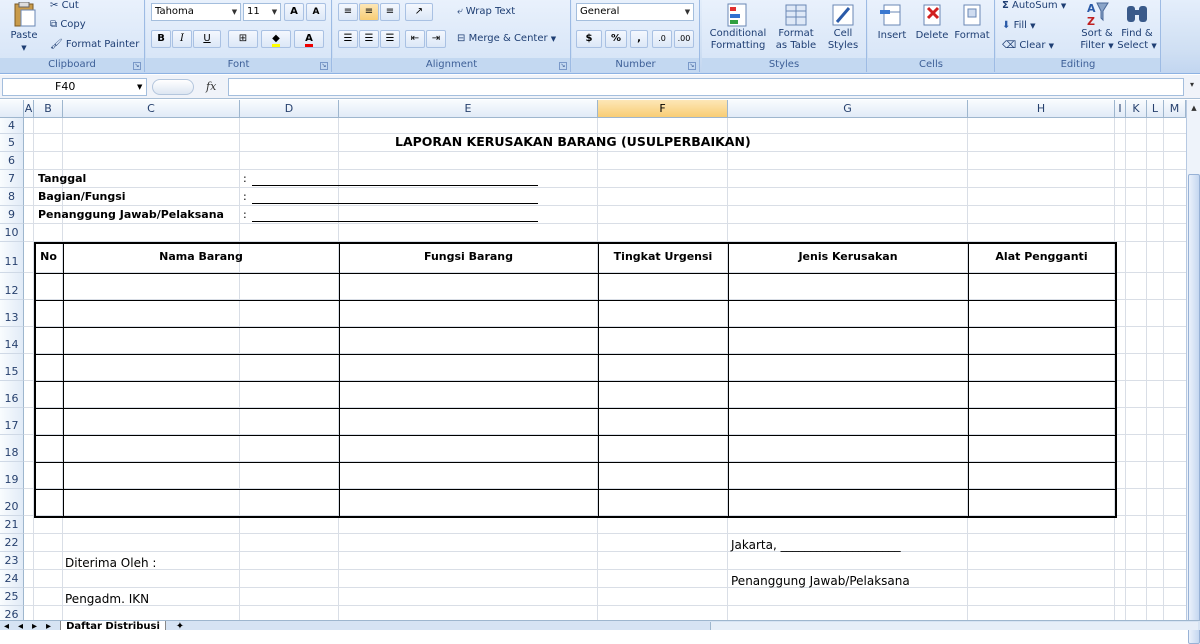 The width and height of the screenshot is (1200, 644). What do you see at coordinates (1120, 109) in the screenshot?
I see `column-header-i: I` at bounding box center [1120, 109].